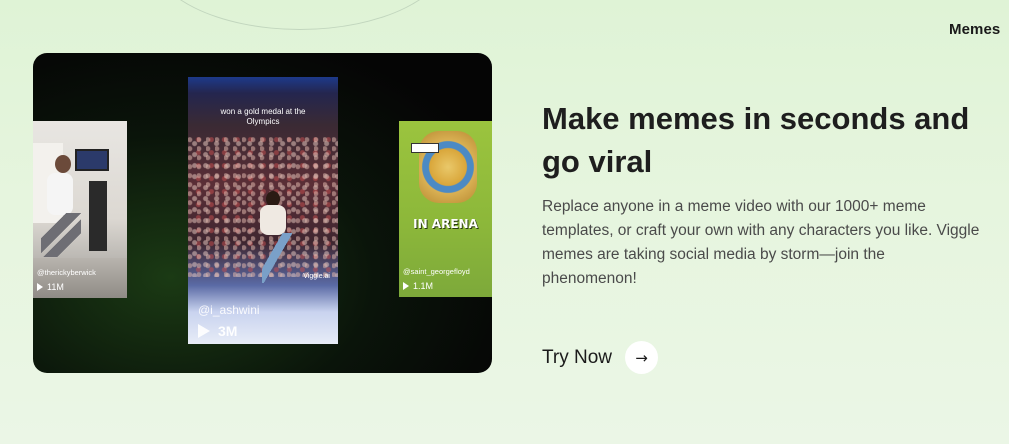  What do you see at coordinates (445, 224) in the screenshot?
I see `clip-banner: IN ARENA` at bounding box center [445, 224].